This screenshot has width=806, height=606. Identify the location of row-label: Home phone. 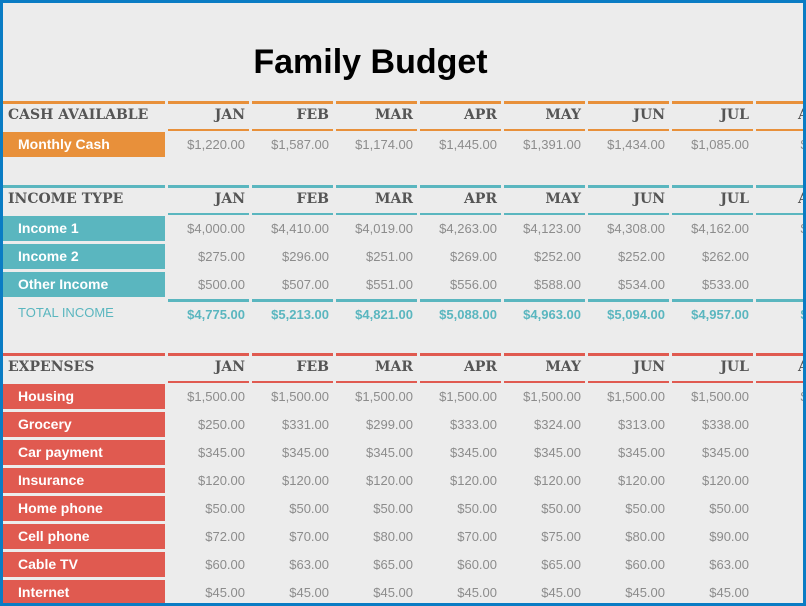
(84, 508).